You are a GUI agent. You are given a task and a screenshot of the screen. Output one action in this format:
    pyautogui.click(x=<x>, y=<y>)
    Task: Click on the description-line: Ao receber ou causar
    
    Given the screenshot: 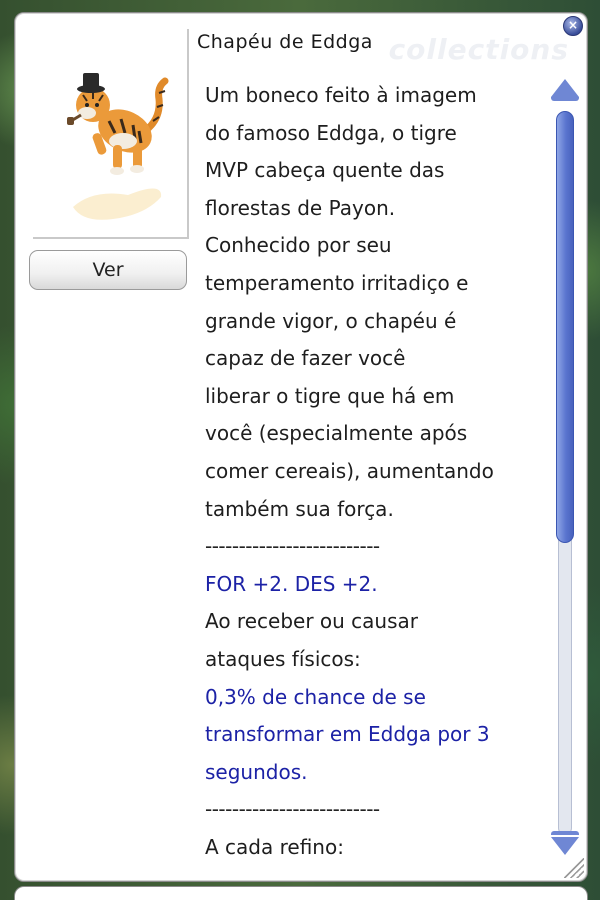 What is the action you would take?
    pyautogui.click(x=311, y=621)
    